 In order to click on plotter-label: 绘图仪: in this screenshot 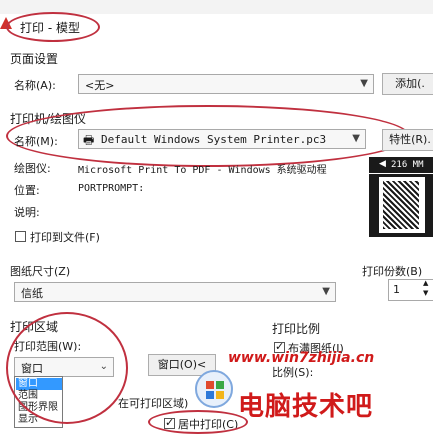, I will do `click(32, 168)`.